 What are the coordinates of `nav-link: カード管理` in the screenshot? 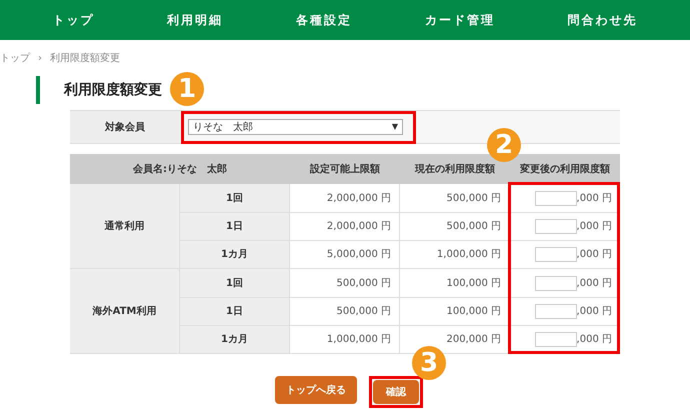 It's located at (459, 20).